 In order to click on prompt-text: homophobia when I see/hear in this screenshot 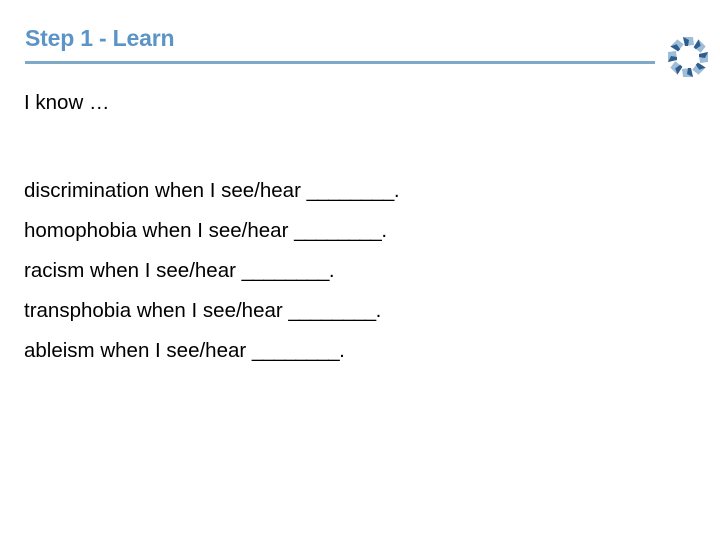, I will do `click(156, 230)`.